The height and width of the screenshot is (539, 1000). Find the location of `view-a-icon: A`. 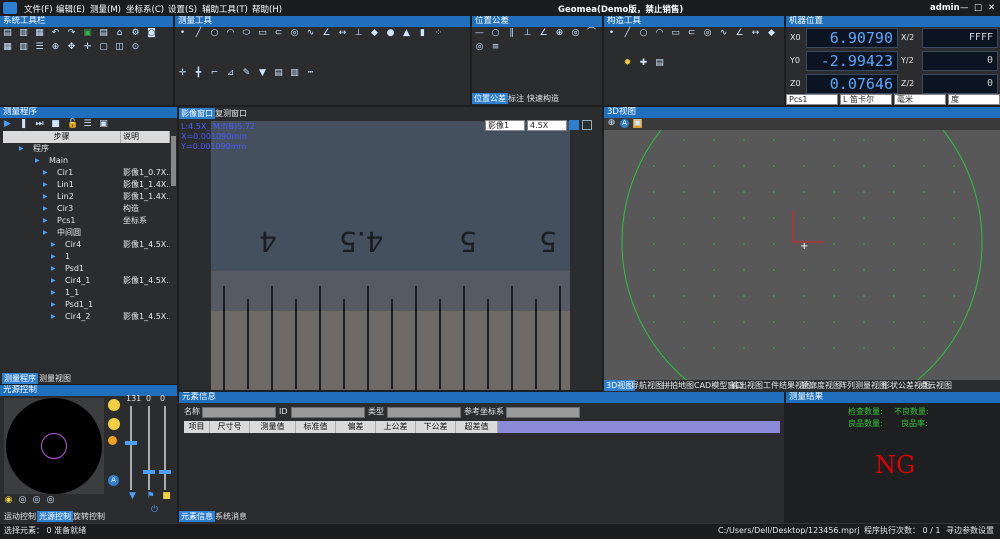

view-a-icon: A is located at coordinates (624, 123).